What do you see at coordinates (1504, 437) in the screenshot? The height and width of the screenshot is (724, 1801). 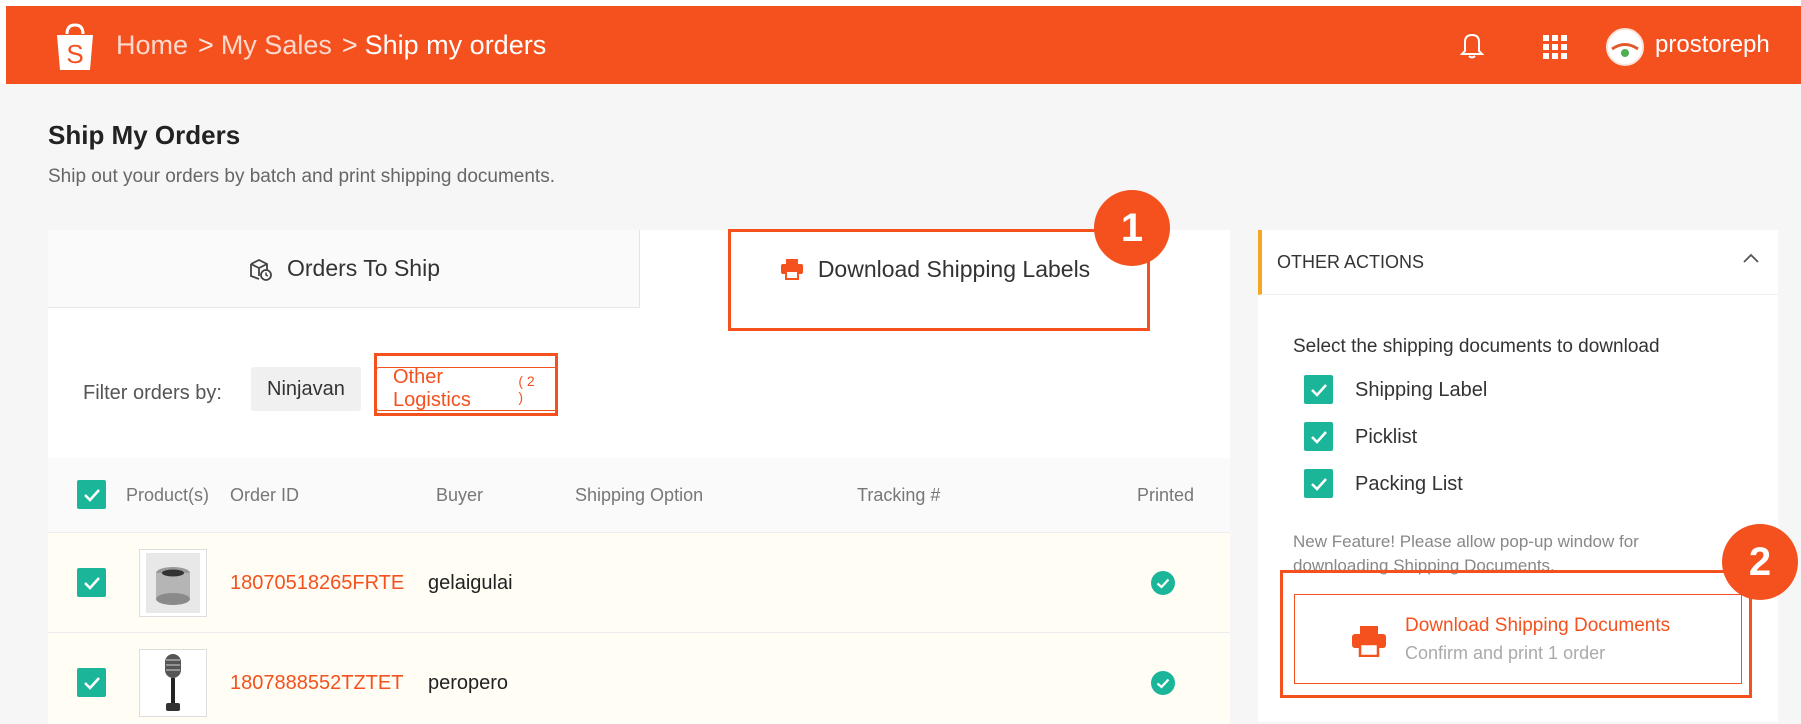 I see `option-picklist: Picklist` at bounding box center [1504, 437].